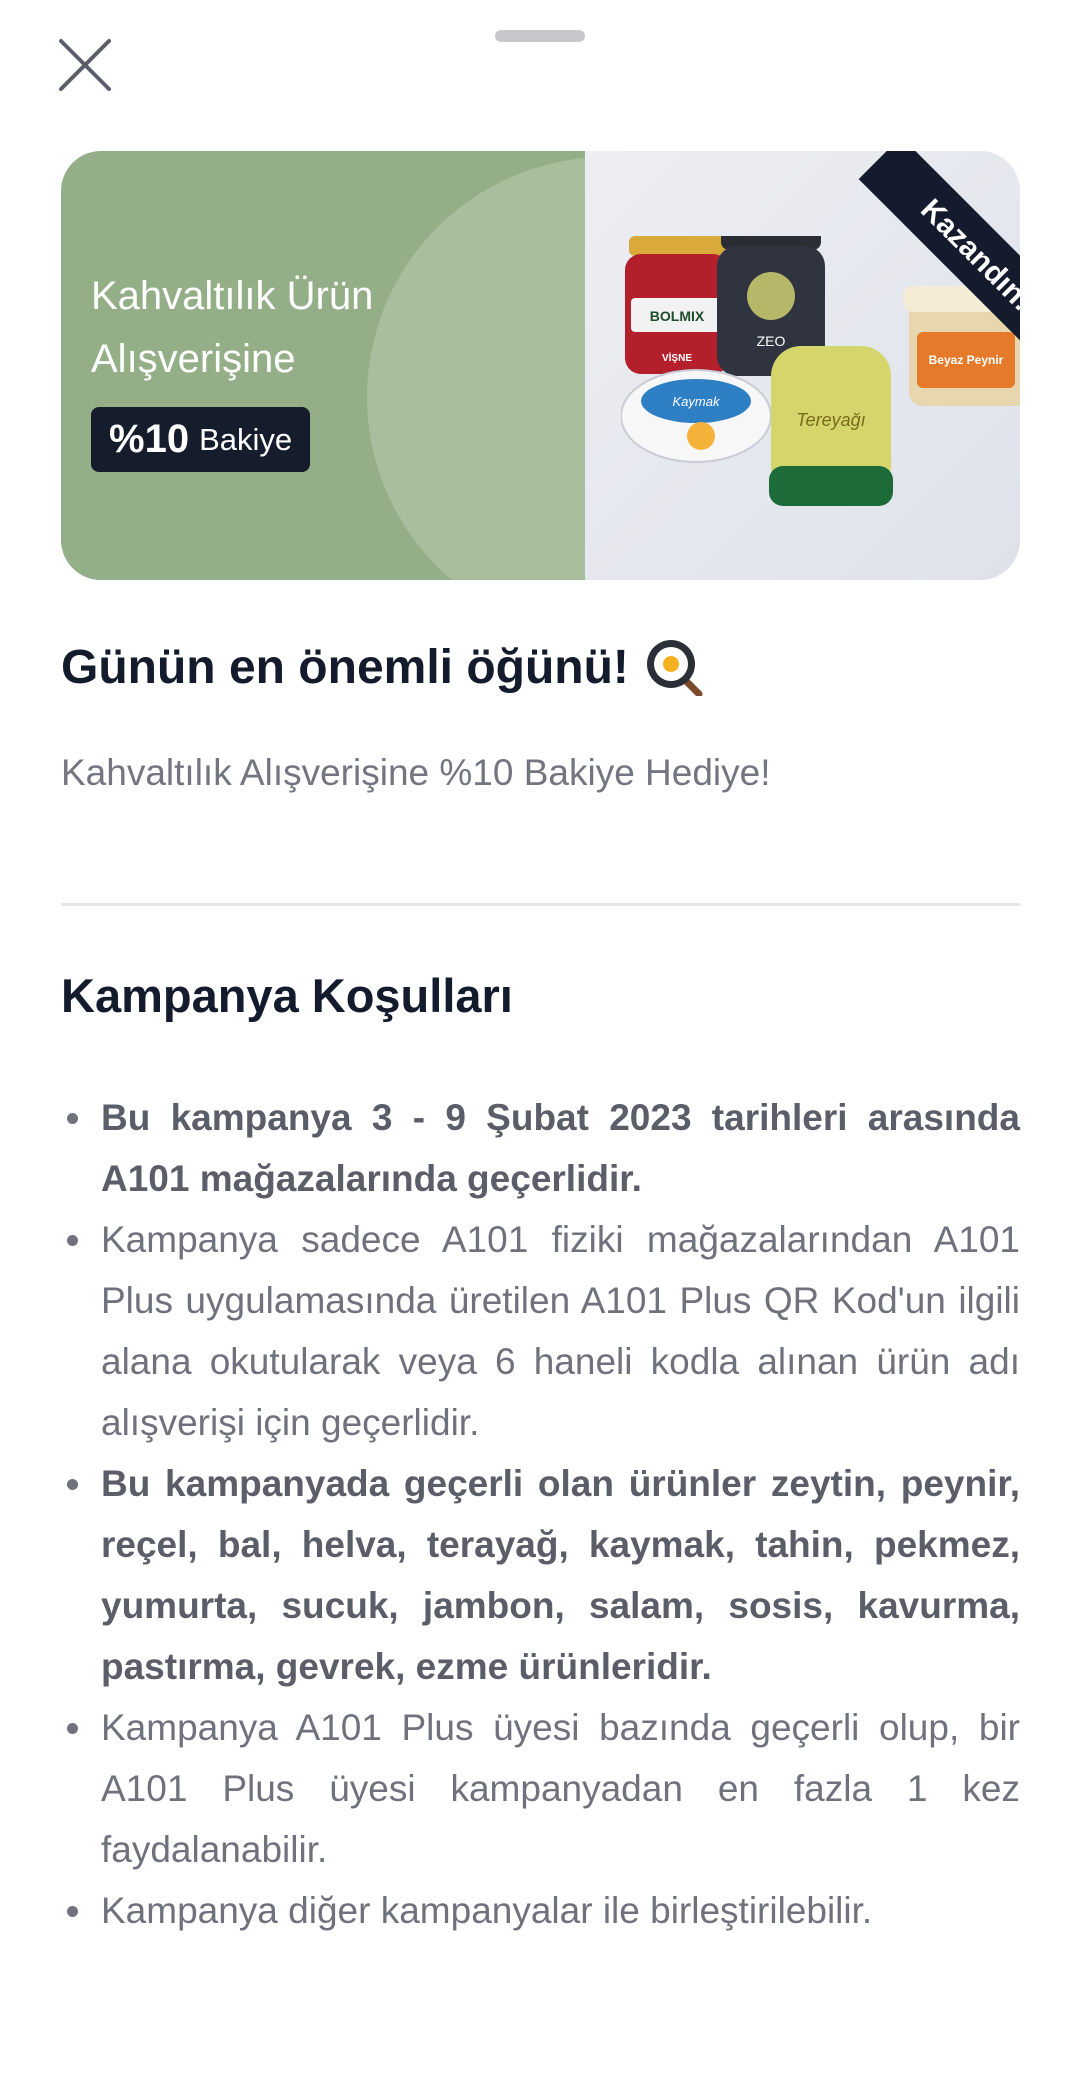 The width and height of the screenshot is (1080, 2100). I want to click on butter-pack-icon: Tereyağı, so click(831, 426).